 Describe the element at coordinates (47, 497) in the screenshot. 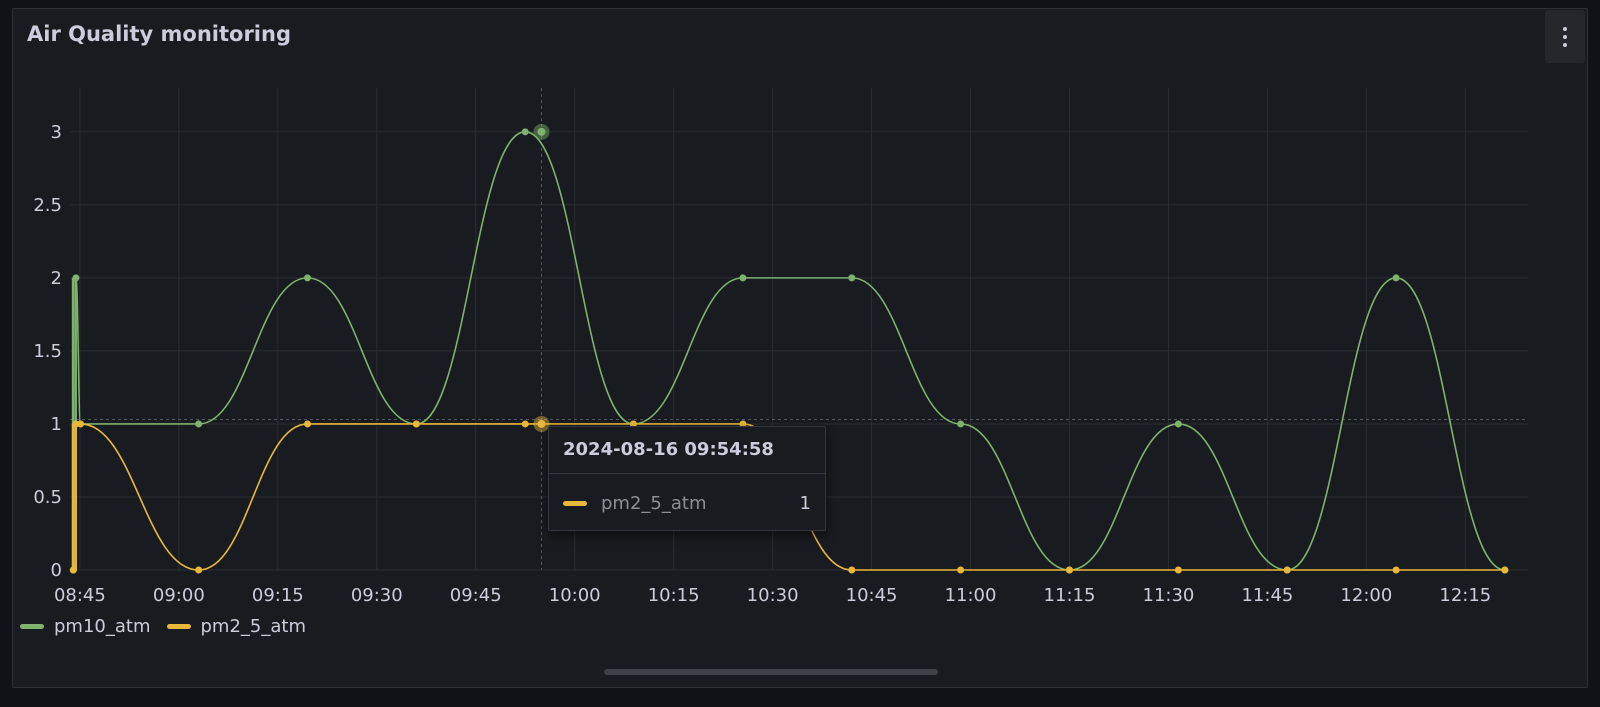

I see `y-tick-label: 0.5` at that location.